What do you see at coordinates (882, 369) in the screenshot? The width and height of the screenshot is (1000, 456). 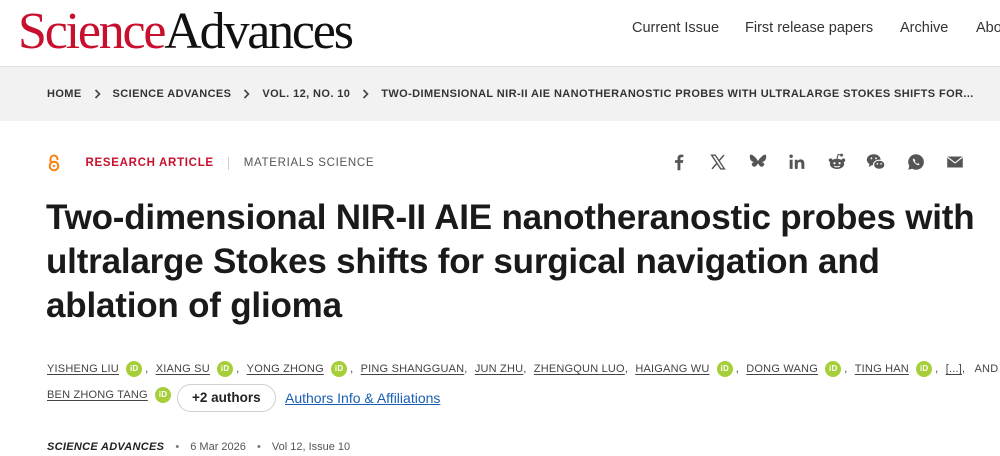 I see `author-name: TING HAN` at bounding box center [882, 369].